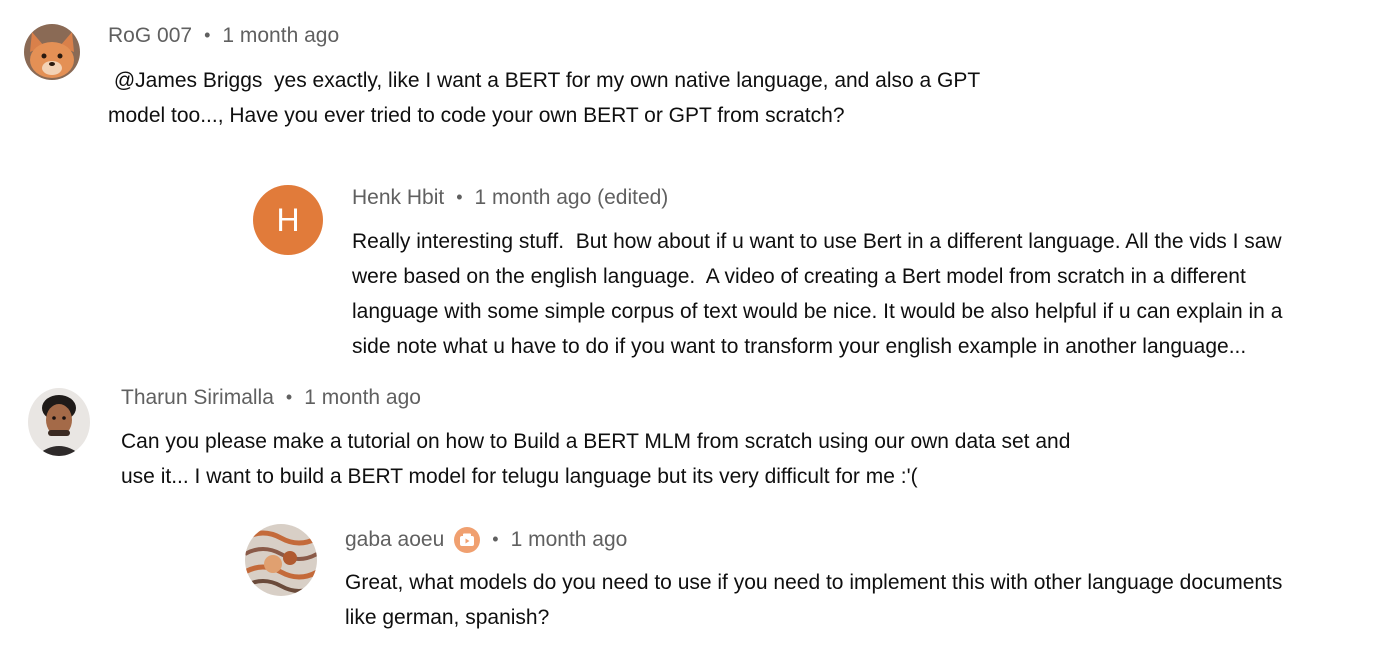  Describe the element at coordinates (398, 198) in the screenshot. I see `author-name: Henk Hbit` at that location.